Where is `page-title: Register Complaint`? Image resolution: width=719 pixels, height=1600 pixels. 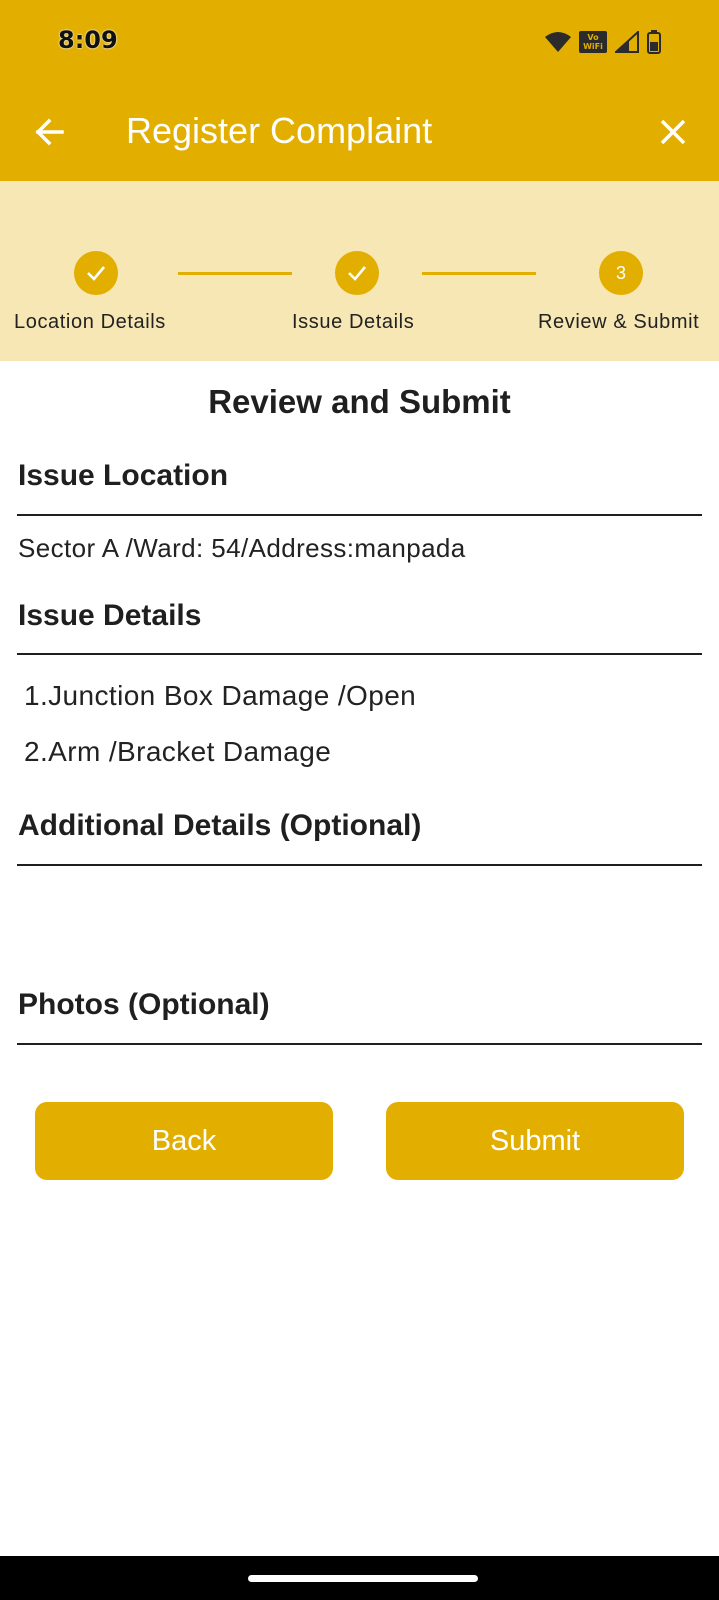 page-title: Register Complaint is located at coordinates (279, 130).